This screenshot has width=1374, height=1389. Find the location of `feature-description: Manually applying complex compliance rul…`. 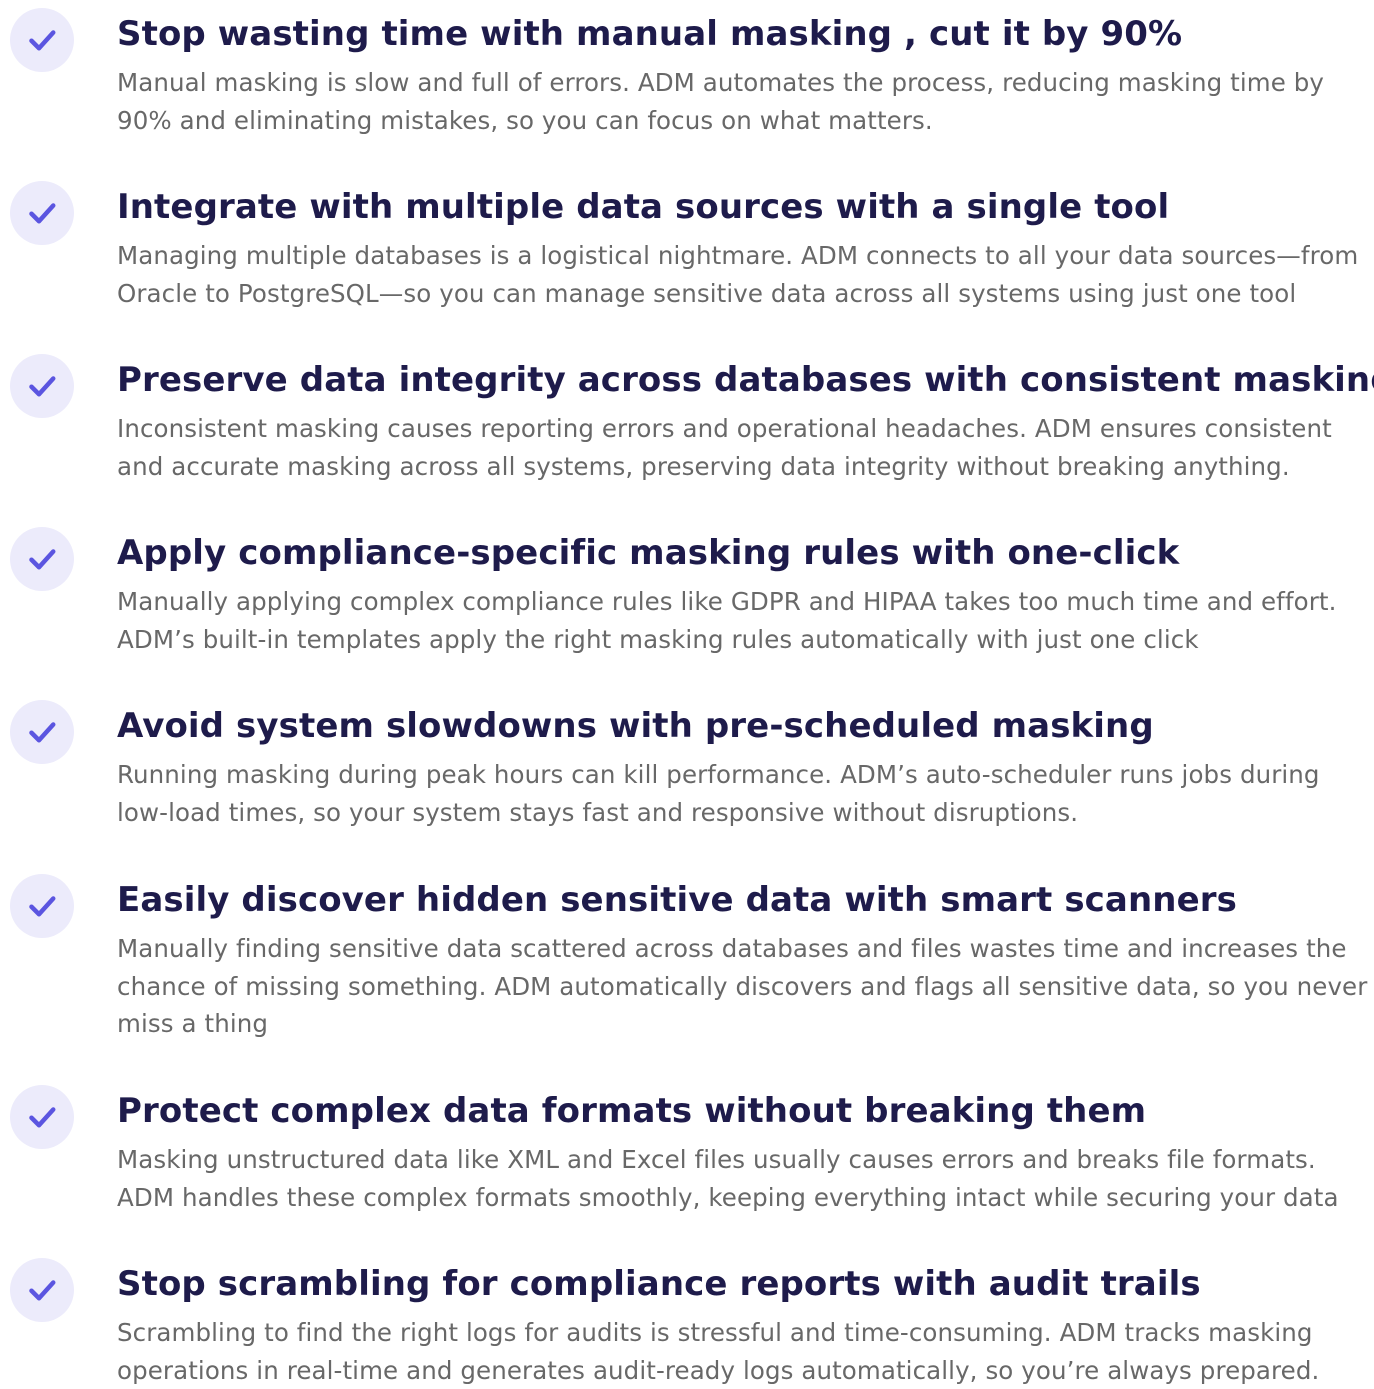

feature-description: Manually applying complex compliance rul… is located at coordinates (727, 620).